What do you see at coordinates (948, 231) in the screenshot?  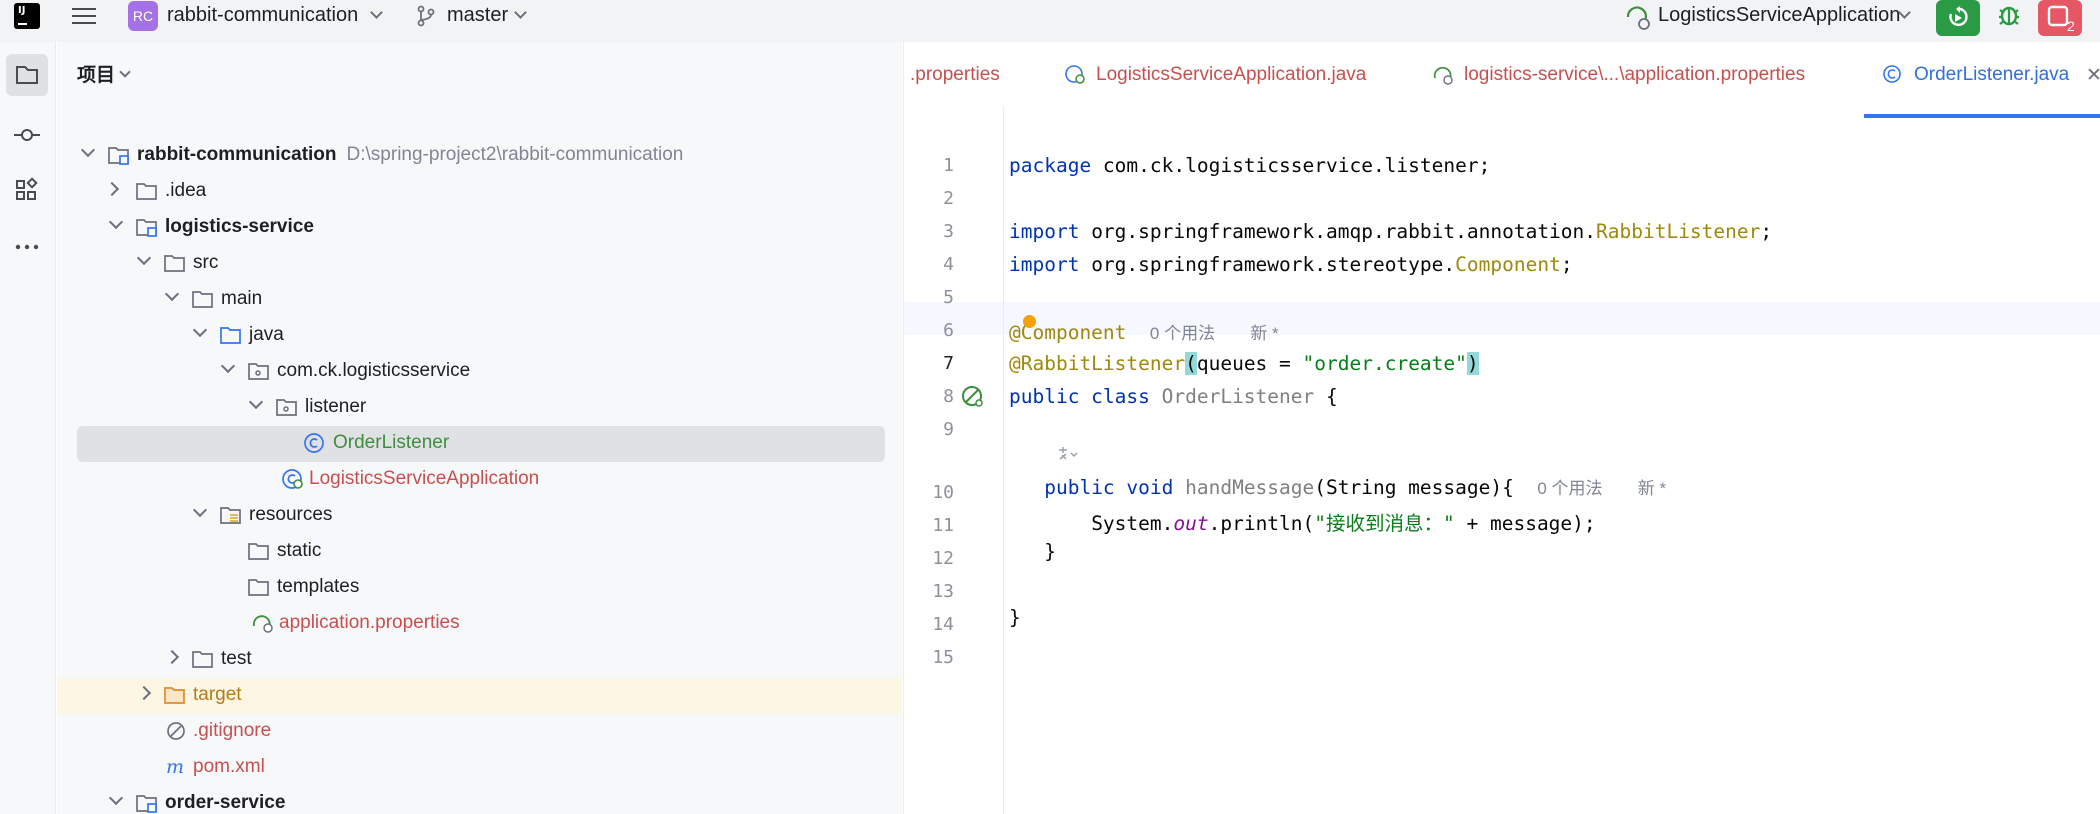 I see `line-number: 3` at bounding box center [948, 231].